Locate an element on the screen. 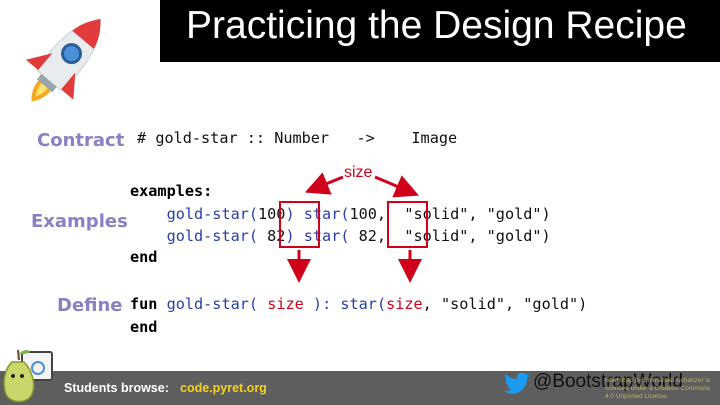 Image resolution: width=720 pixels, height=405 pixels. example-star-arg: 100, is located at coordinates (368, 214).